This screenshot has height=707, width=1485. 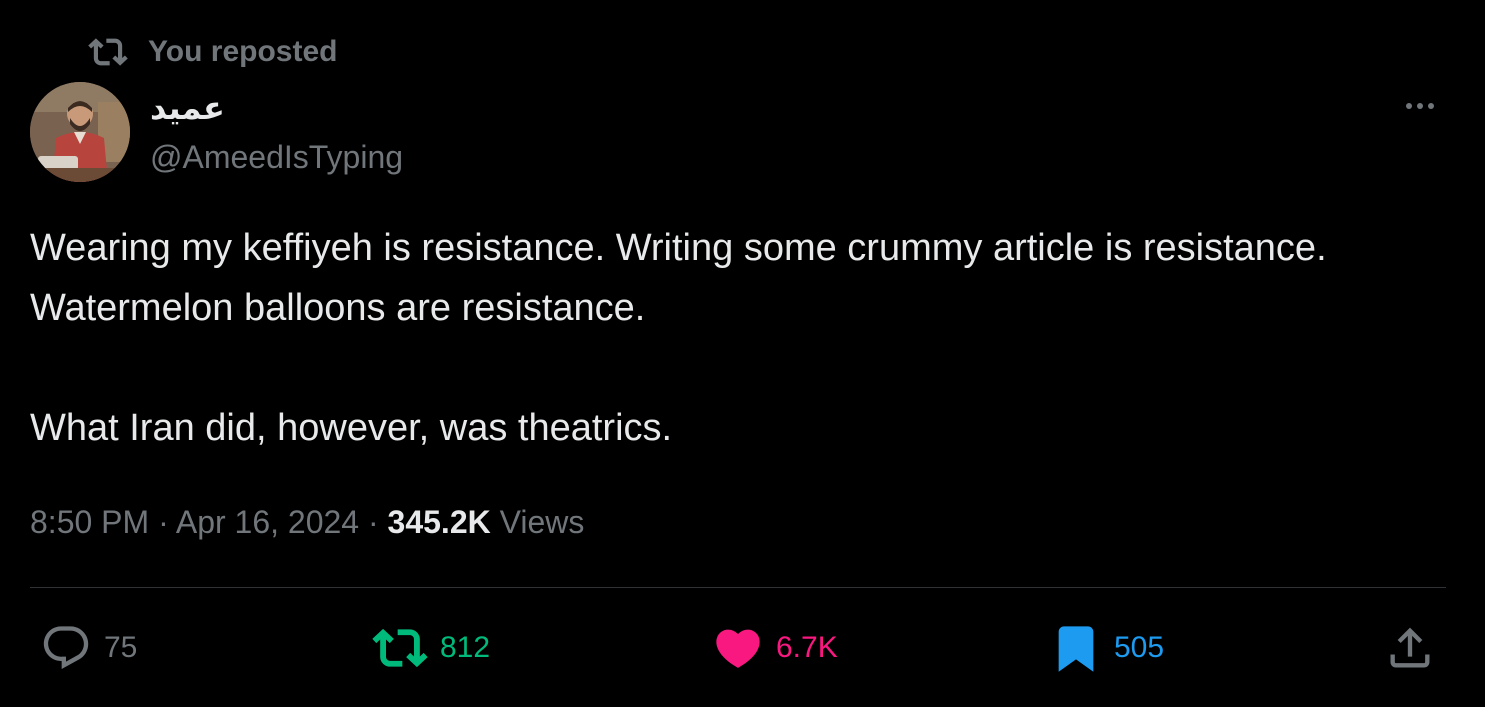 What do you see at coordinates (243, 51) in the screenshot?
I see `repost-banner-label: You reposted` at bounding box center [243, 51].